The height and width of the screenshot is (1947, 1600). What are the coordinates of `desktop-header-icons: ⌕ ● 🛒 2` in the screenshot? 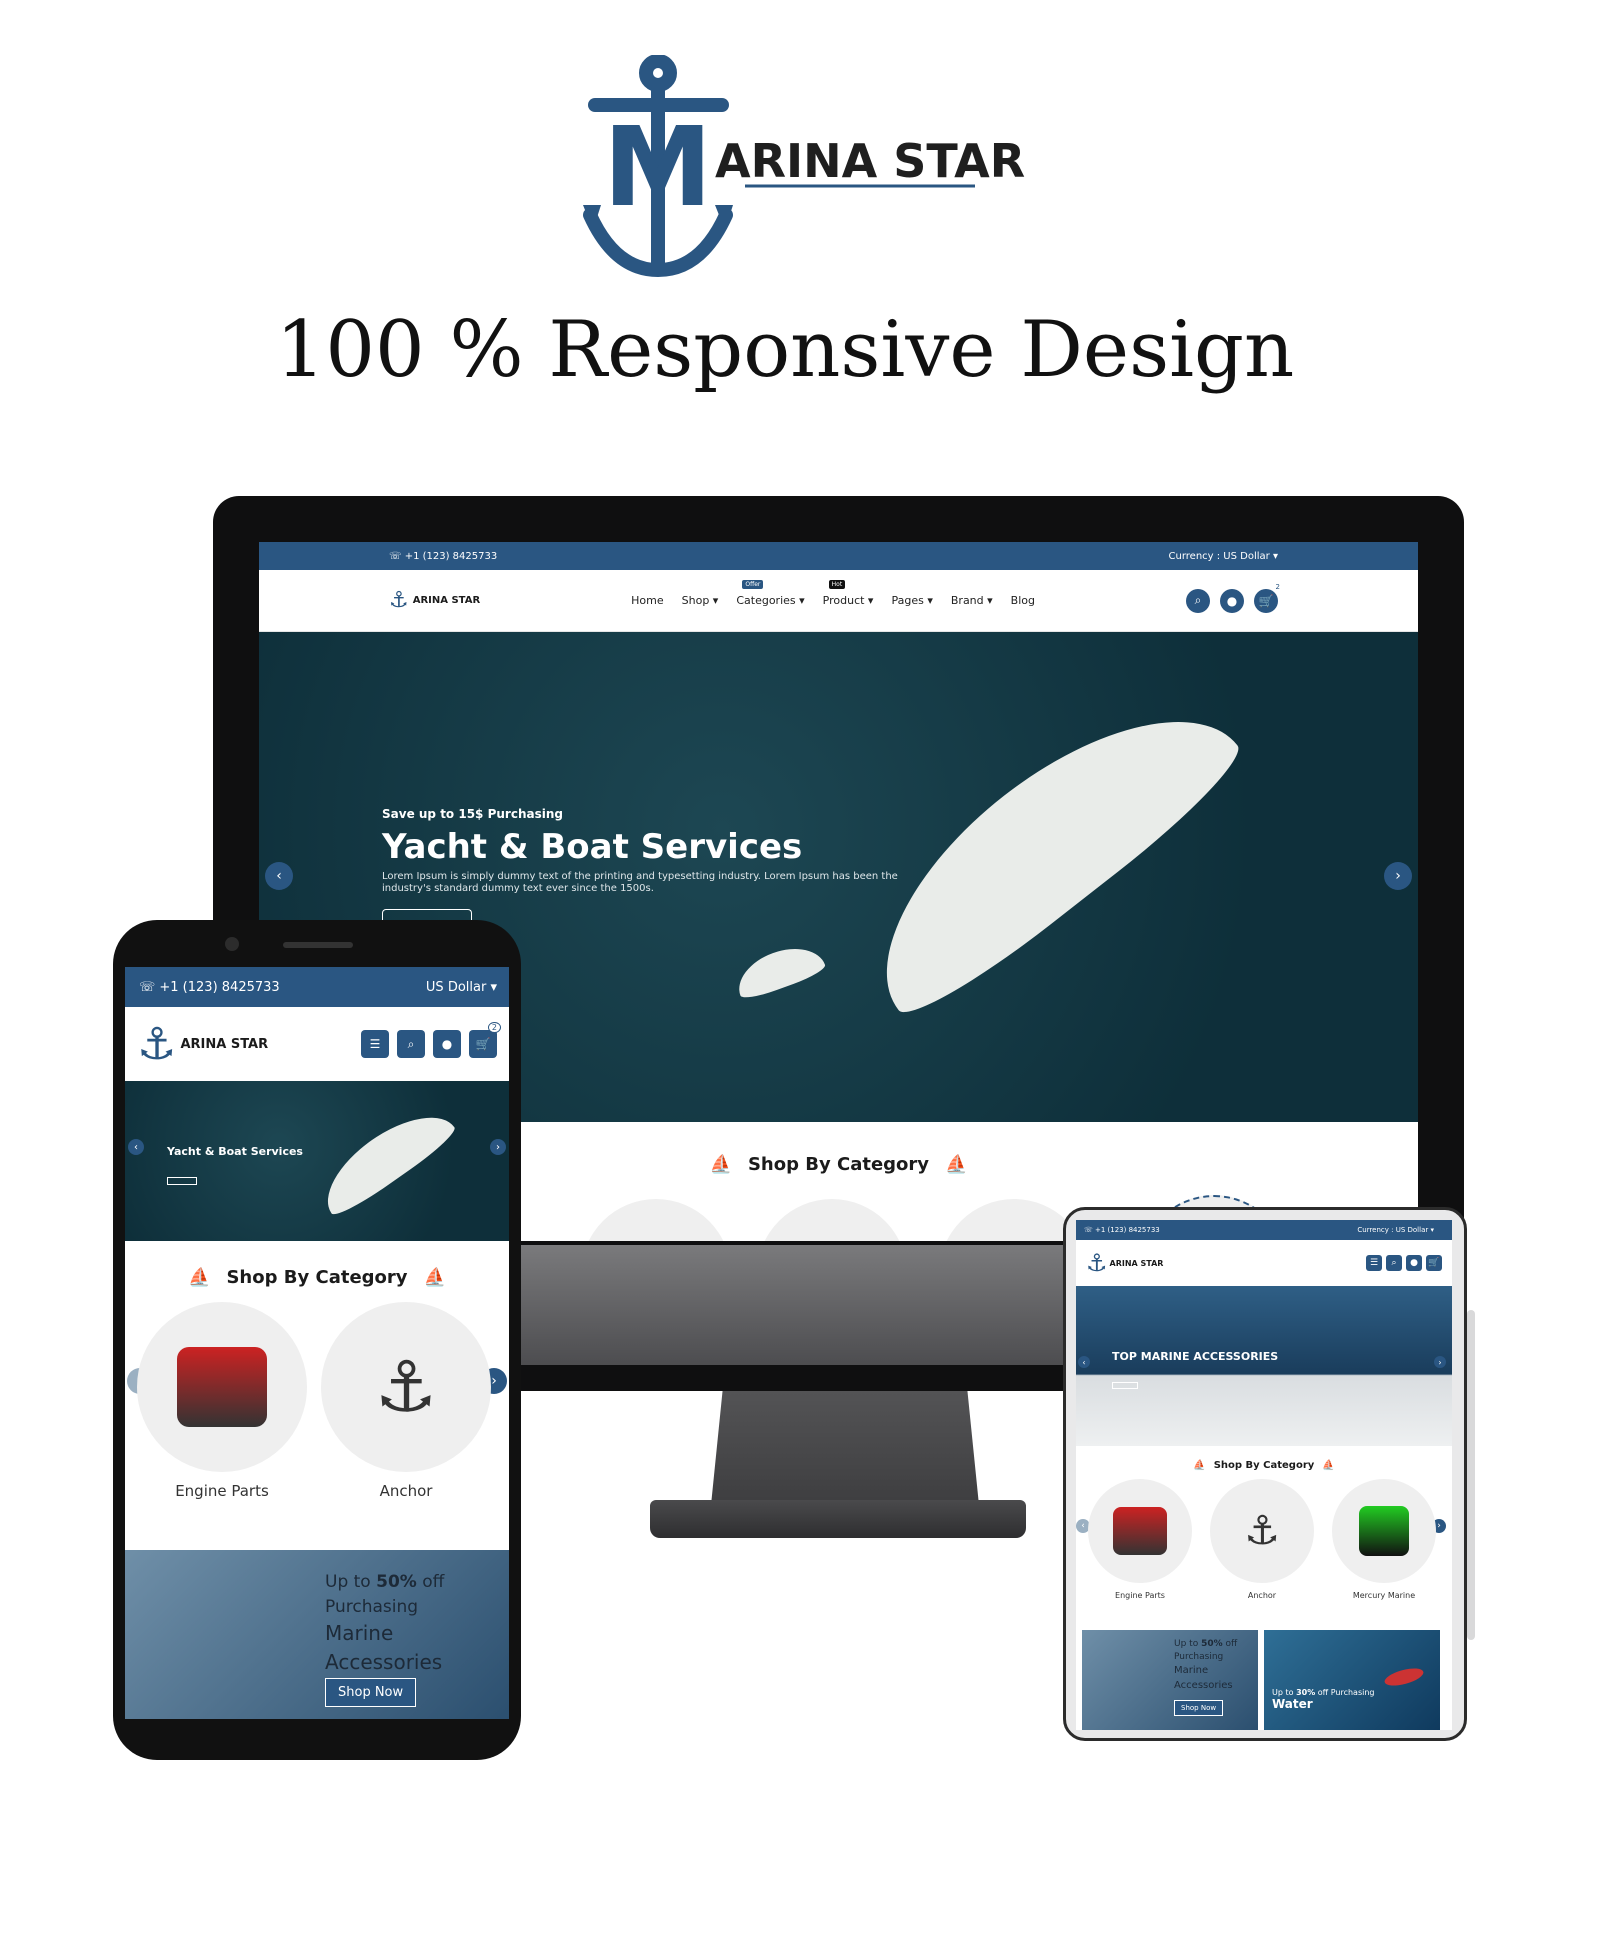 It's located at (1233, 597).